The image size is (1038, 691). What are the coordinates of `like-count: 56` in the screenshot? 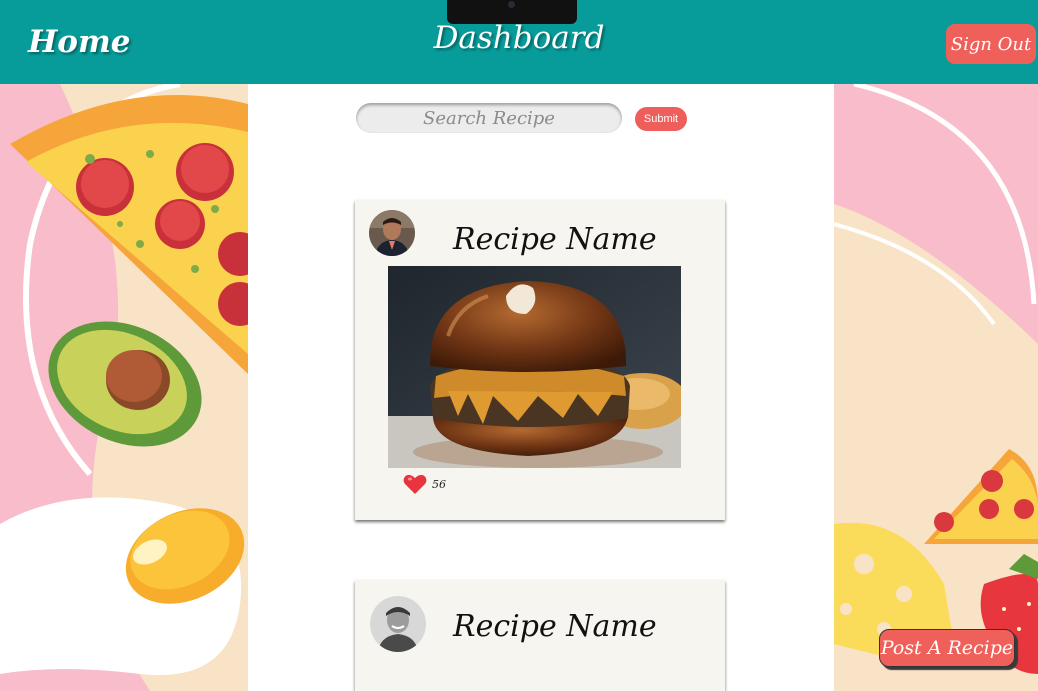 It's located at (439, 484).